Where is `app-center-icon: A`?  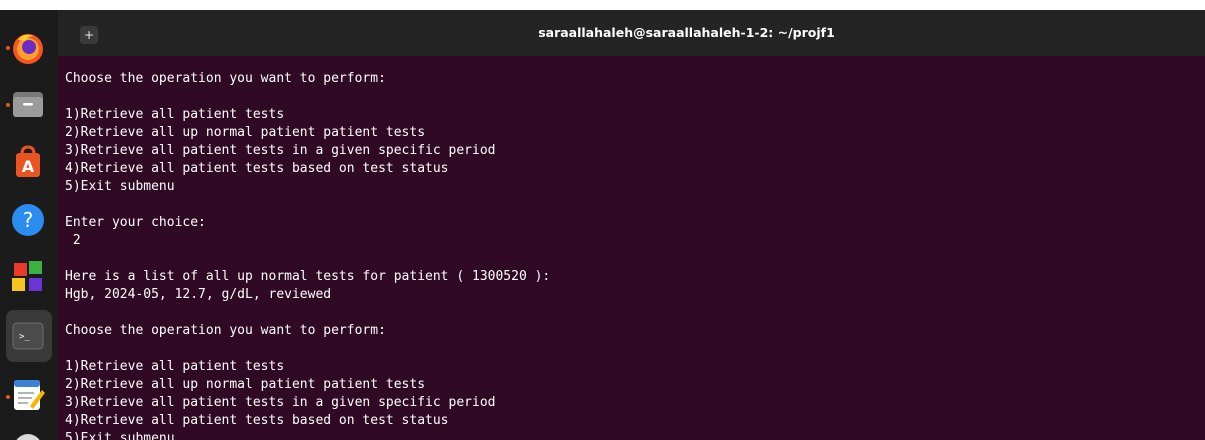
app-center-icon: A is located at coordinates (28, 161).